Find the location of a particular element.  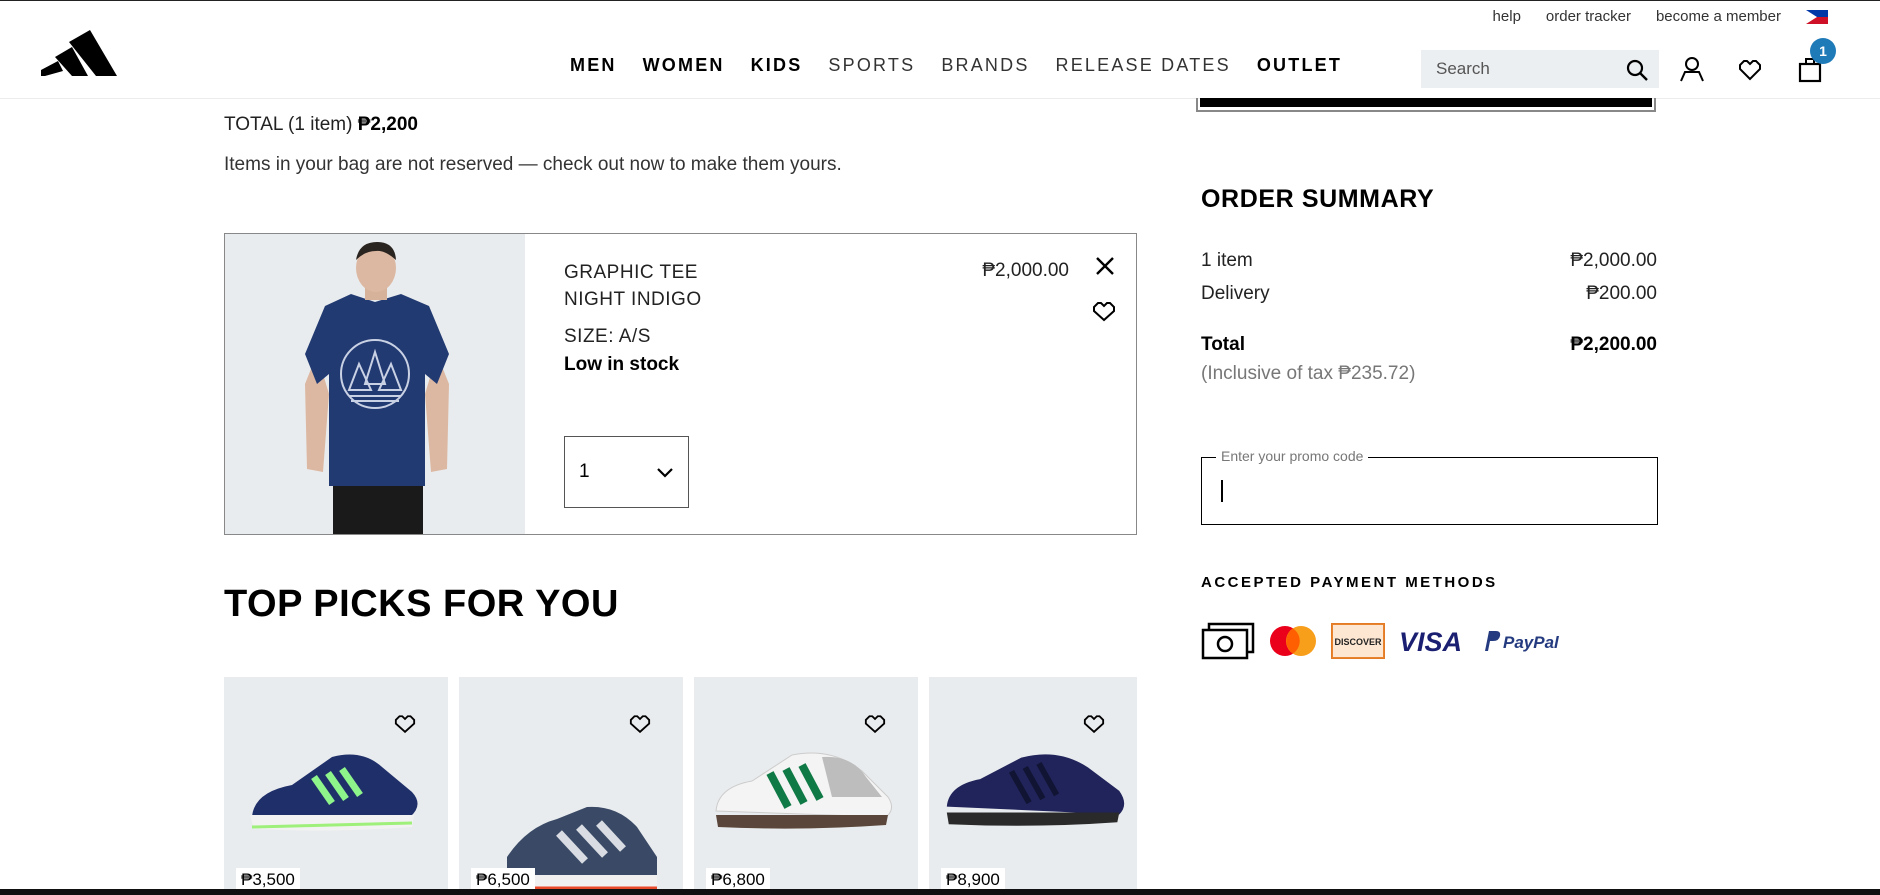

wishlist-icon is located at coordinates (1750, 70).